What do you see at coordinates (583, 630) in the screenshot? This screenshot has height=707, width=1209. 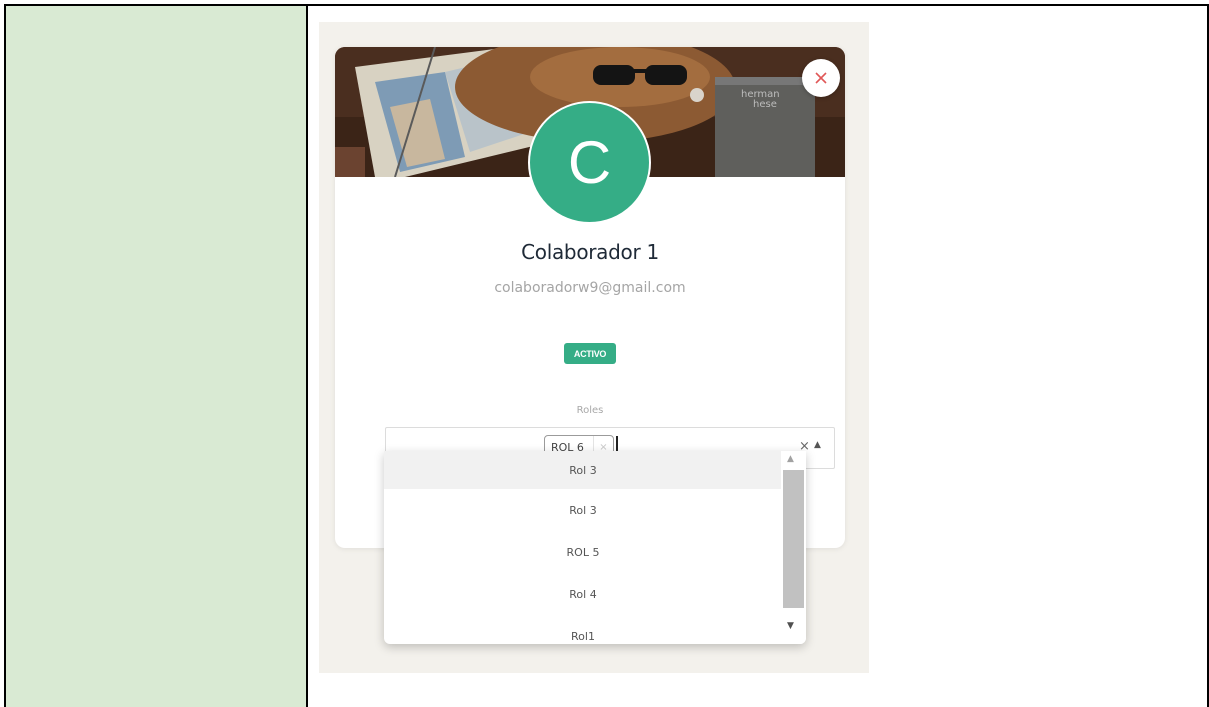 I see `role-option: Rol1` at bounding box center [583, 630].